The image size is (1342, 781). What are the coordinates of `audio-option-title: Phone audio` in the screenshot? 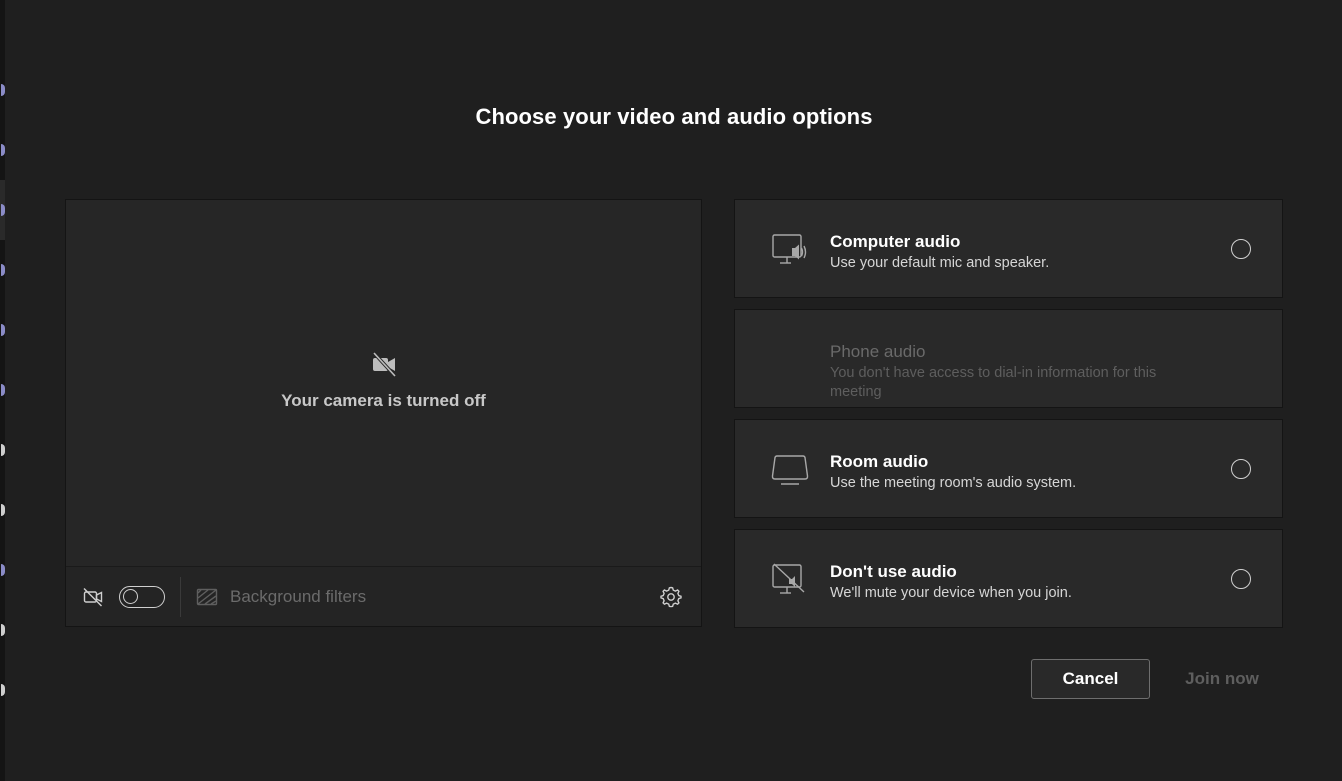 It's located at (878, 351).